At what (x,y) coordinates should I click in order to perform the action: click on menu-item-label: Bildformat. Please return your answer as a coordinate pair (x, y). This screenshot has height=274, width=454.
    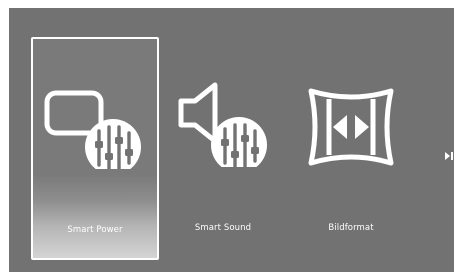
    Looking at the image, I should click on (351, 228).